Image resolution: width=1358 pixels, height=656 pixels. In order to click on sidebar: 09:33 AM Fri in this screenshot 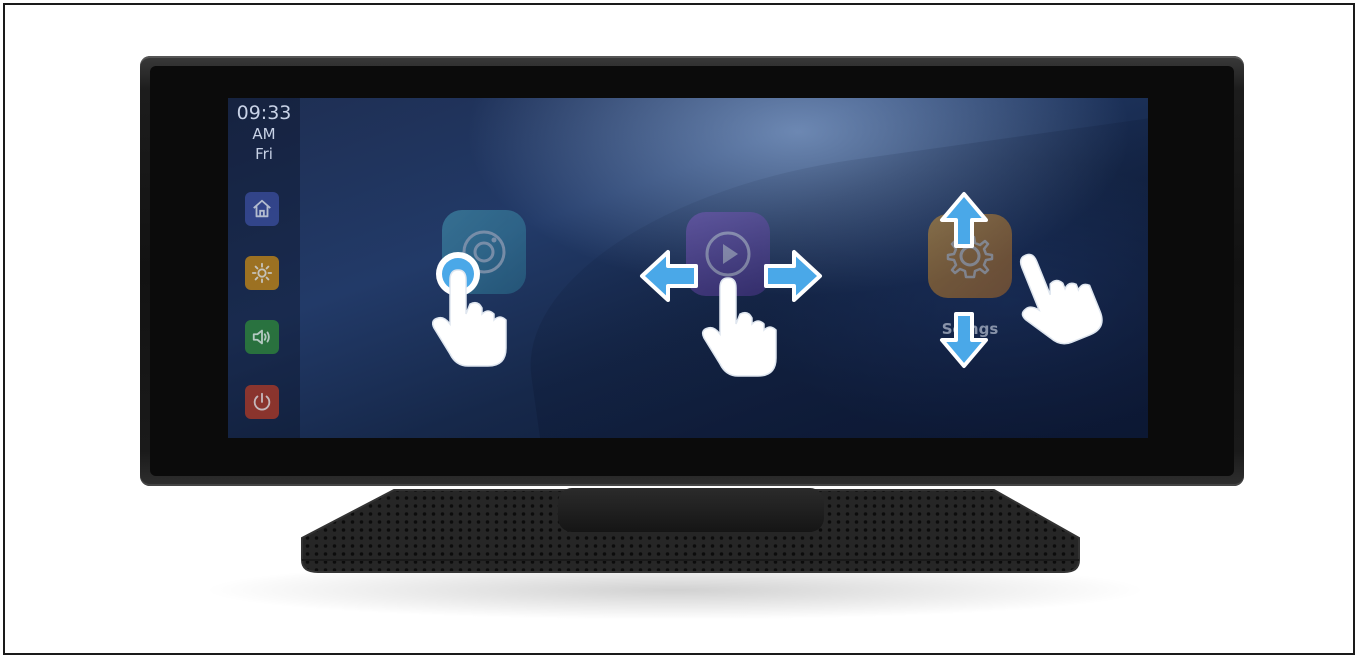, I will do `click(264, 268)`.